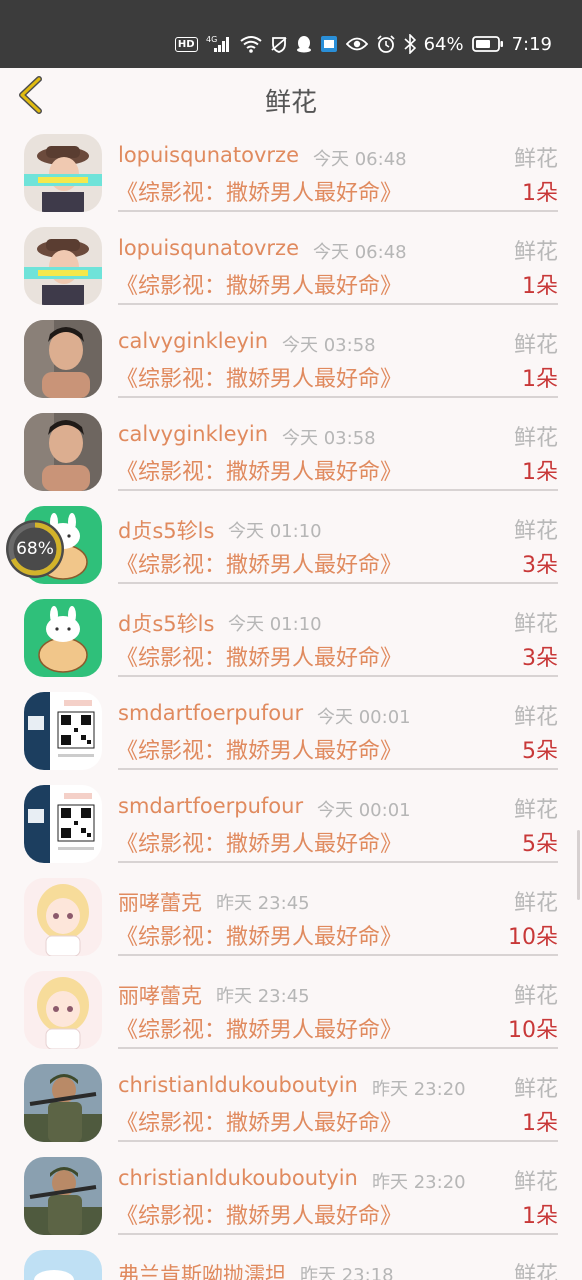 This screenshot has height=1280, width=582. I want to click on scrollbar, so click(578, 865).